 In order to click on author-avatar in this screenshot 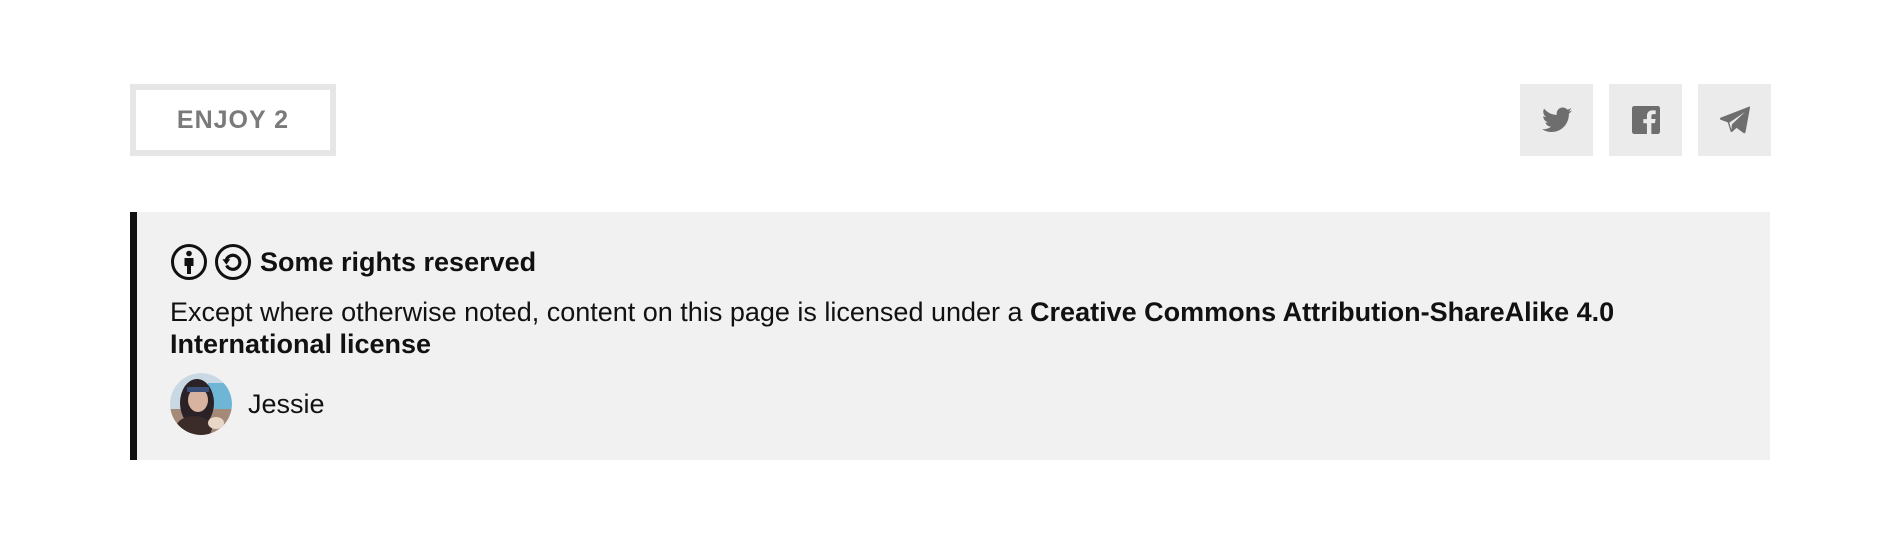, I will do `click(201, 404)`.